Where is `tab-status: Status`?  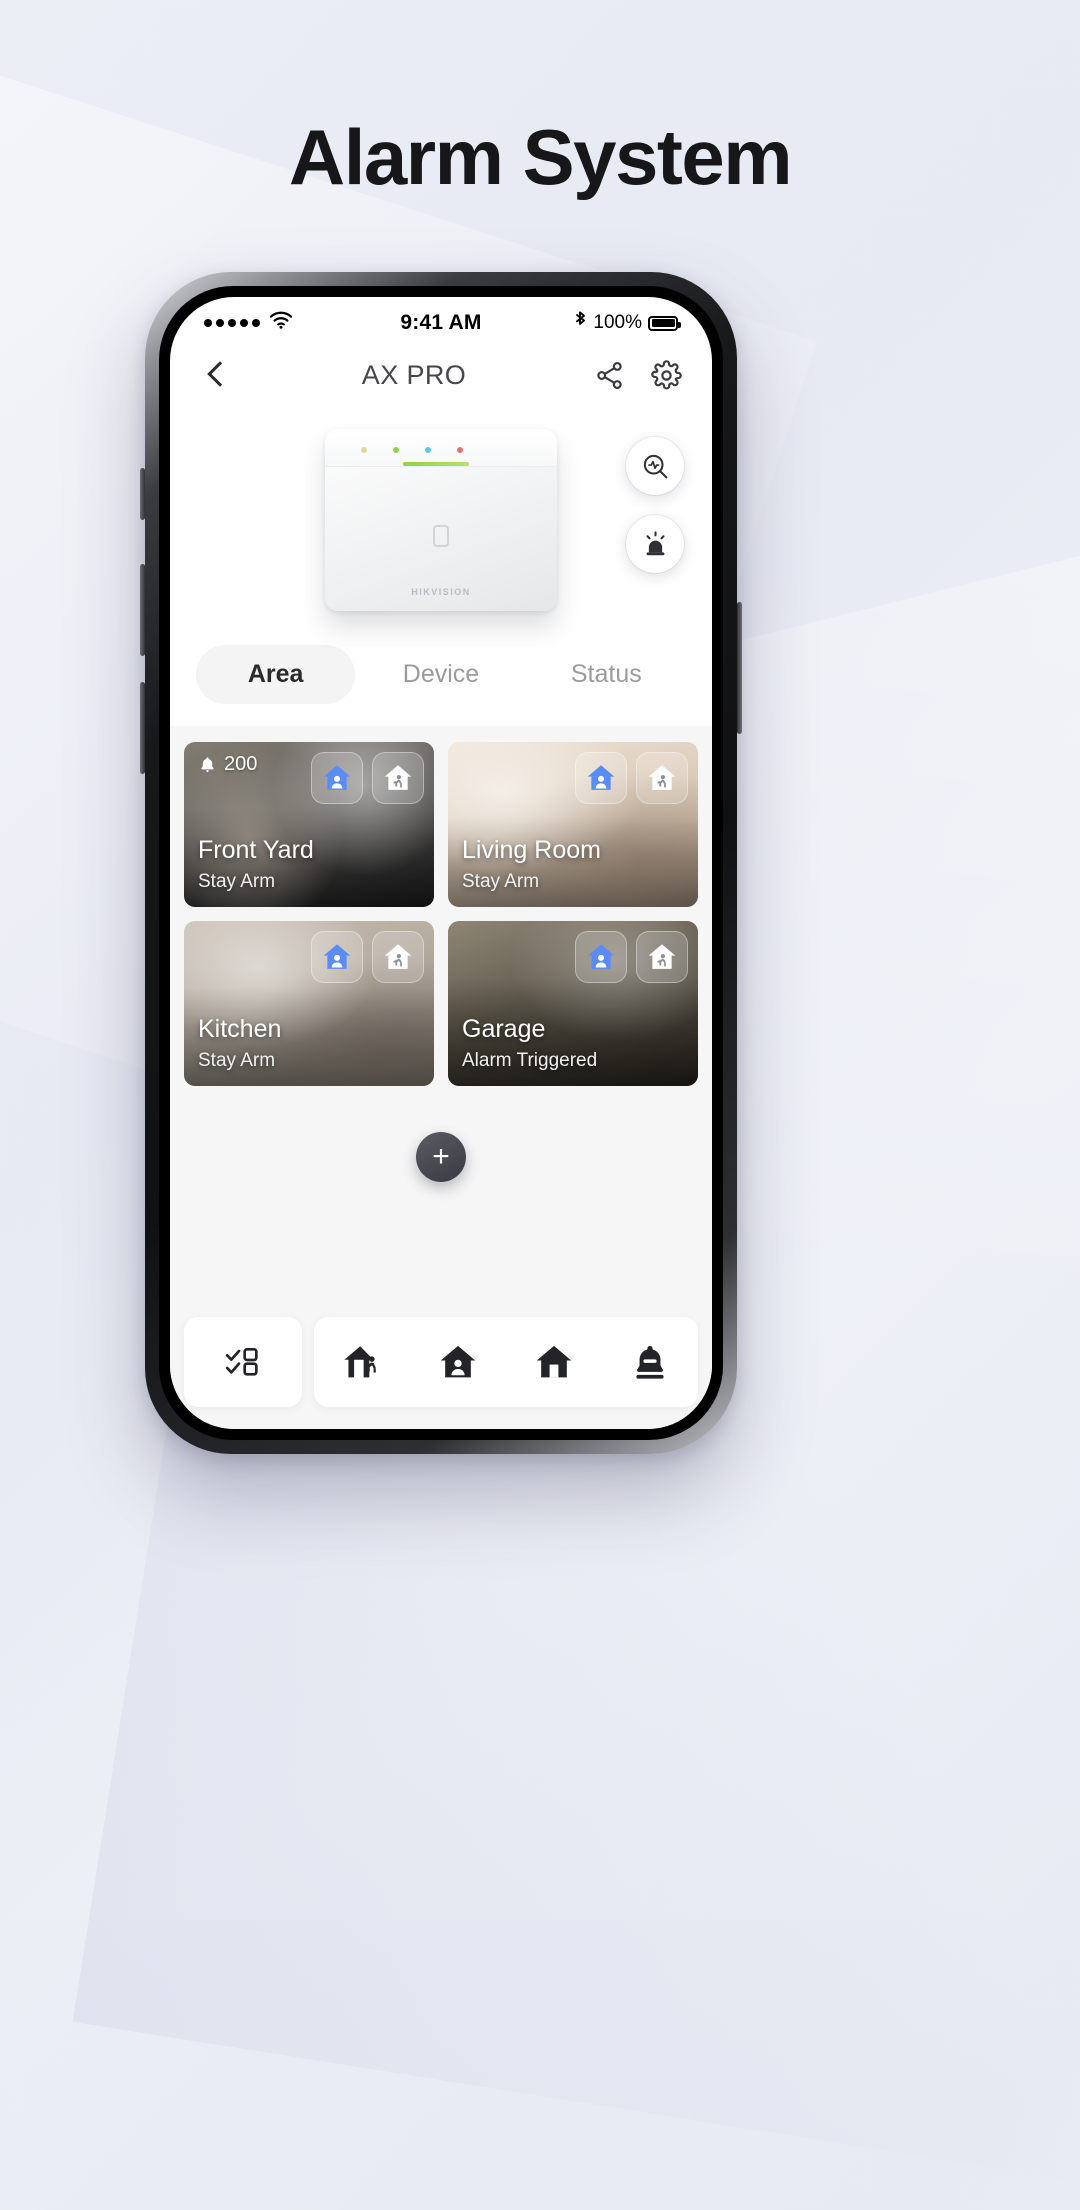 tab-status: Status is located at coordinates (606, 674).